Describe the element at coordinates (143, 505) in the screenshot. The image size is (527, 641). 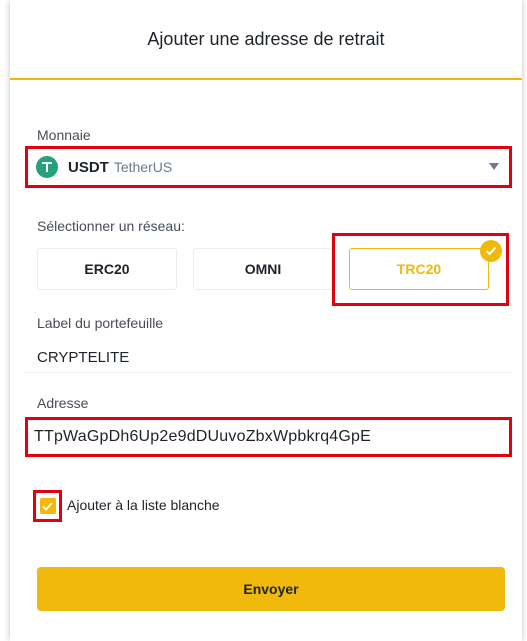
I see `whitelist-label: Ajouter à la liste blanche` at that location.